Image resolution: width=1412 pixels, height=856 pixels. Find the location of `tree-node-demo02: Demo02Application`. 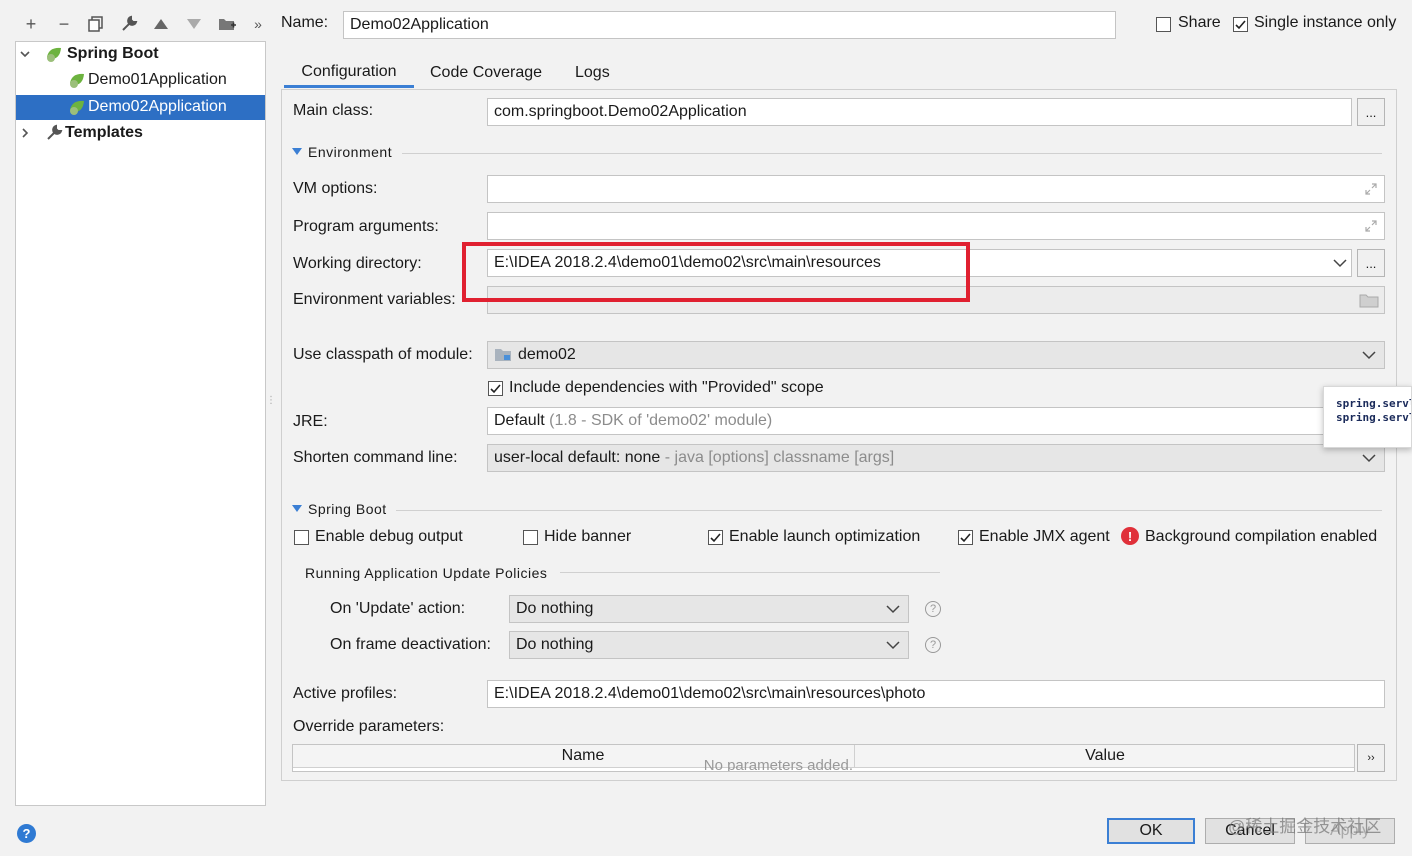

tree-node-demo02: Demo02Application is located at coordinates (147, 107).